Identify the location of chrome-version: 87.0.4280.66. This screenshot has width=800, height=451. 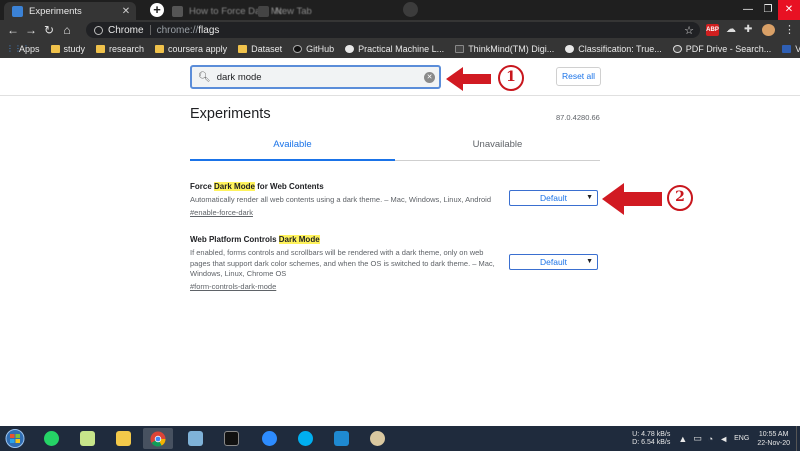
(578, 117).